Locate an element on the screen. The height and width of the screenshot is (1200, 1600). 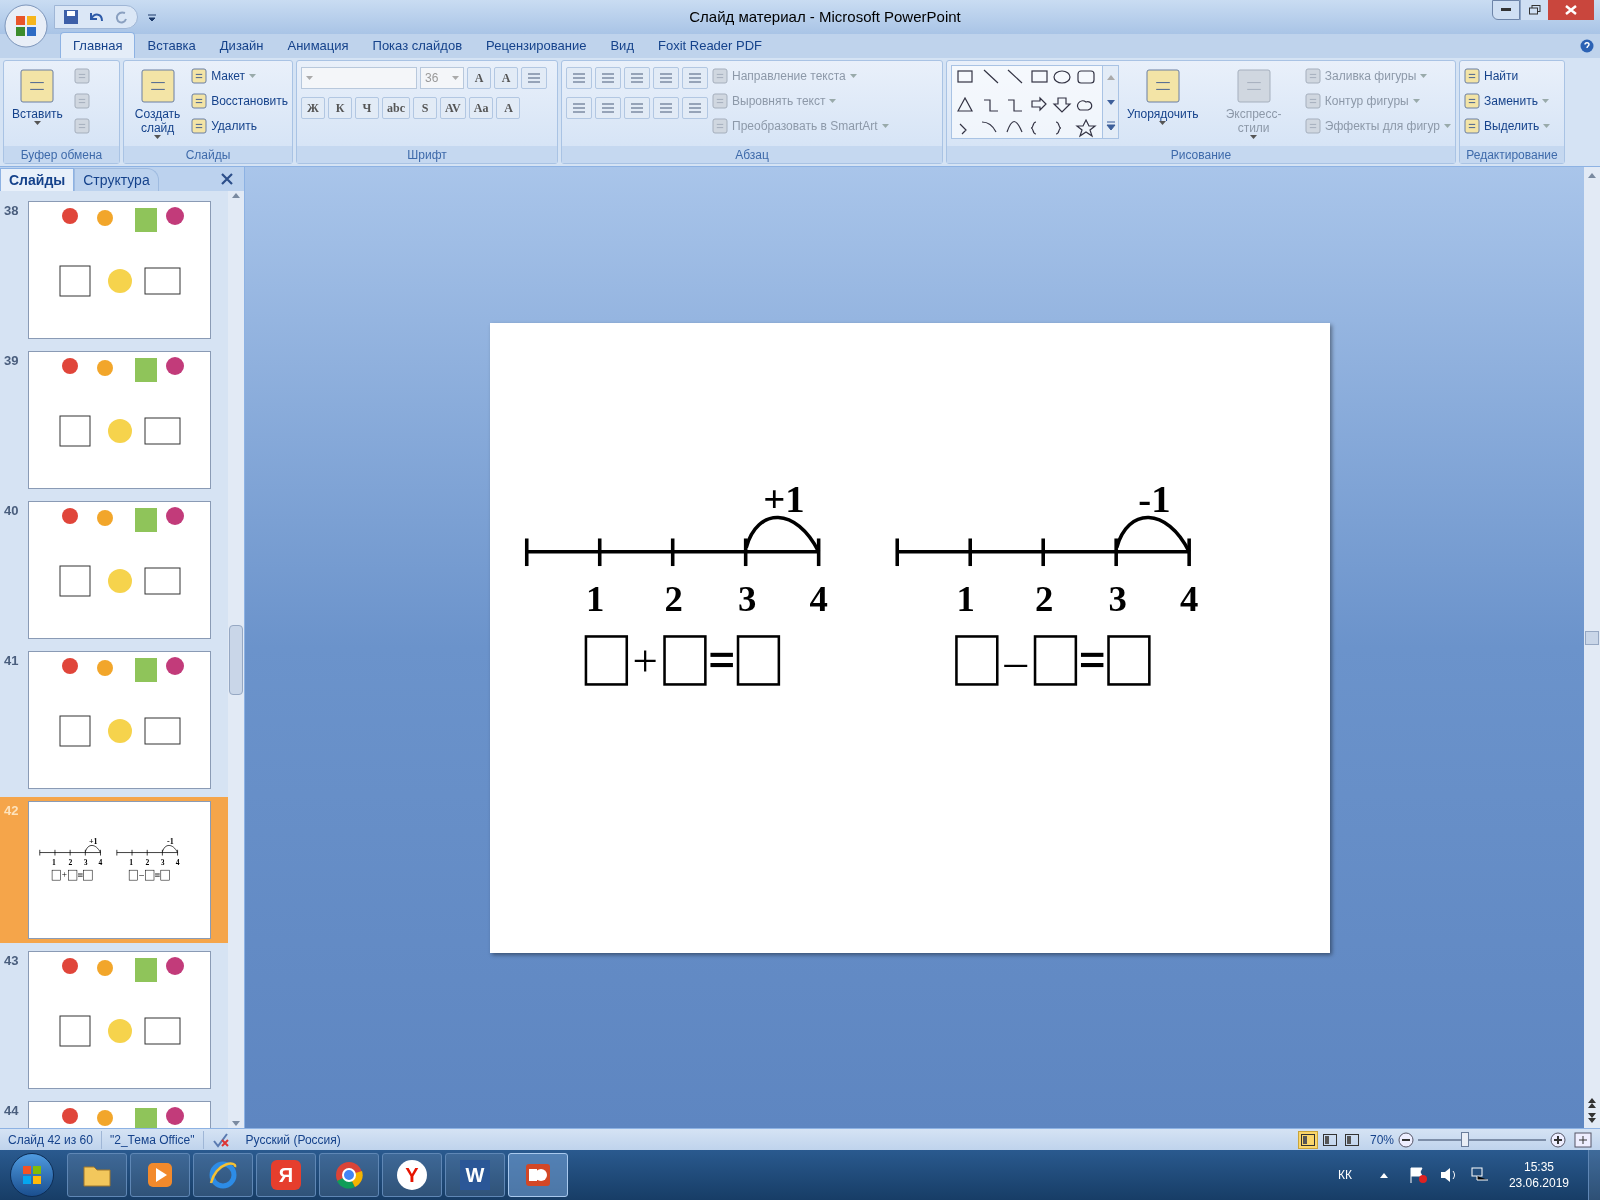
ribbon-tab: Рецензирование is located at coordinates (536, 46).